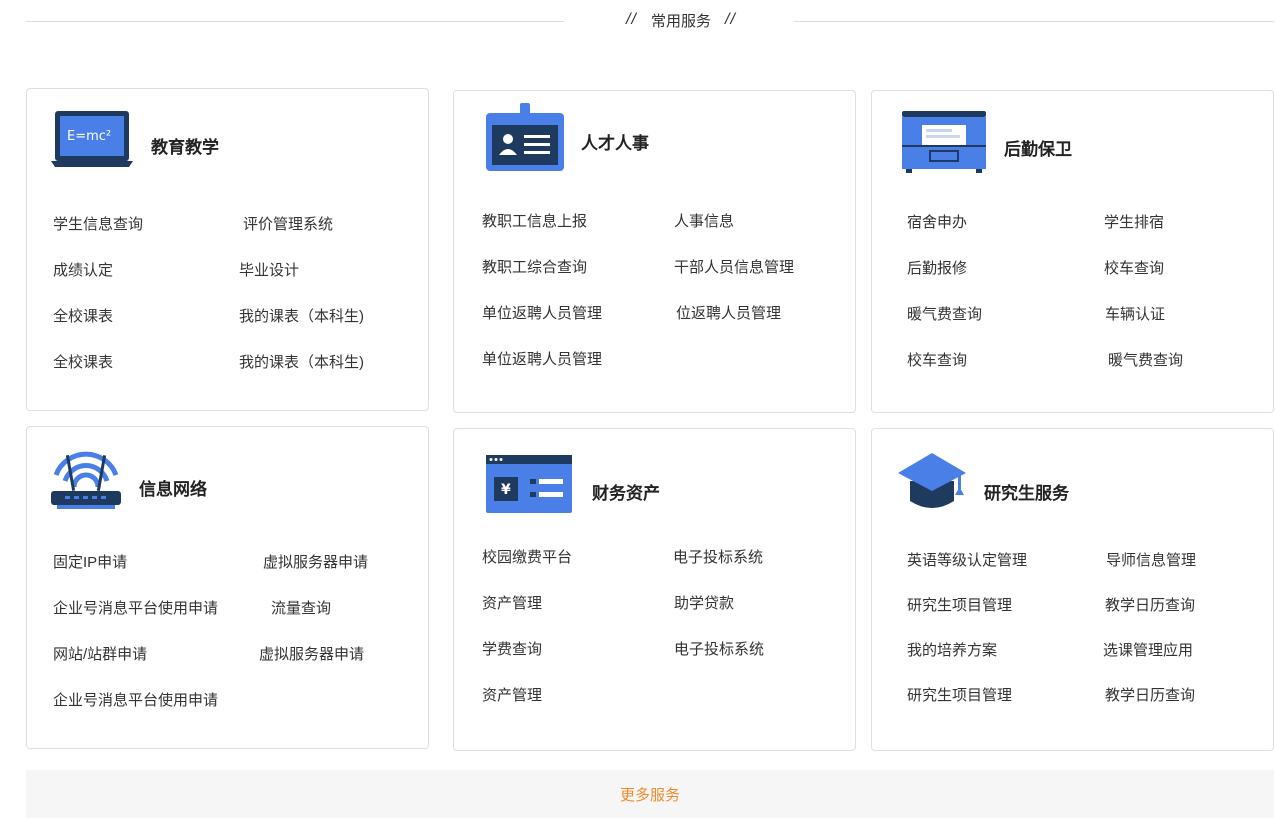 The width and height of the screenshot is (1275, 818). I want to click on link-english-level-certification: 英语等级认定管理, so click(967, 559).